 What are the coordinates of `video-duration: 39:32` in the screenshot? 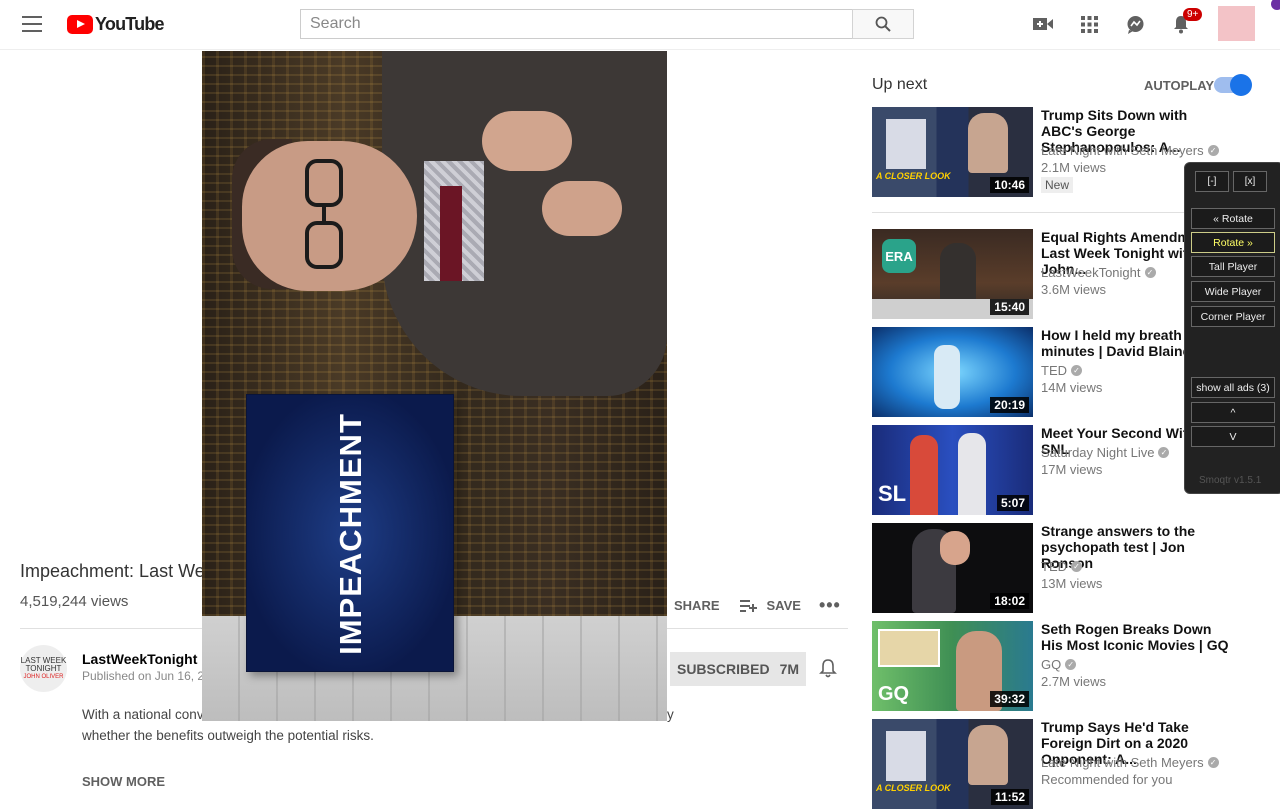 It's located at (1009, 699).